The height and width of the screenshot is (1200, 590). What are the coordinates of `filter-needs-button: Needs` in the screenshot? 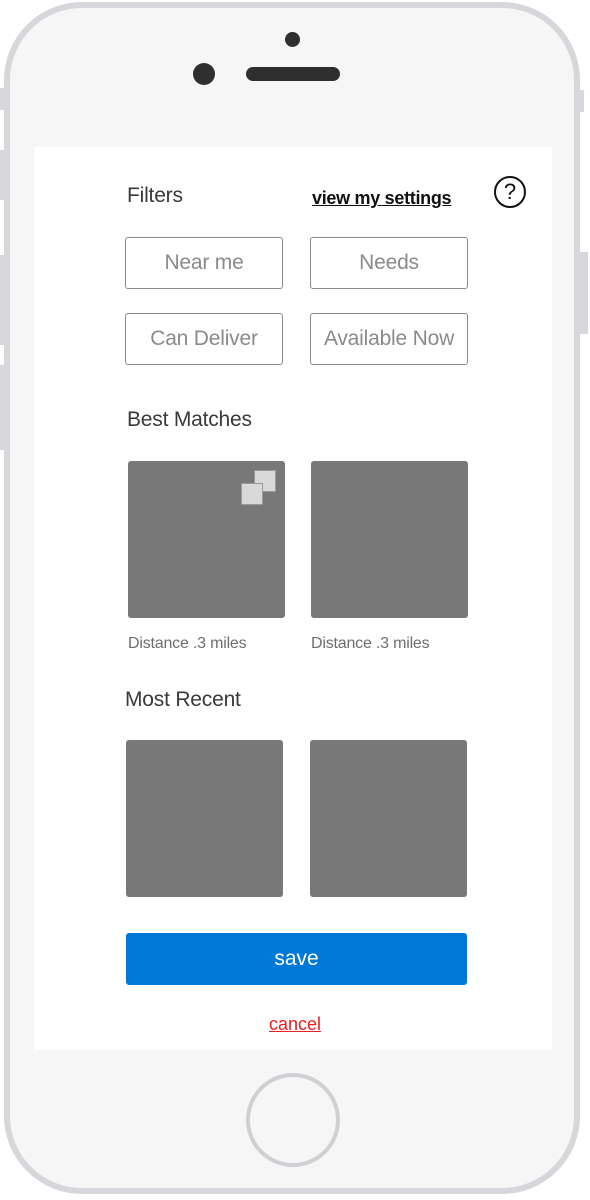 It's located at (389, 263).